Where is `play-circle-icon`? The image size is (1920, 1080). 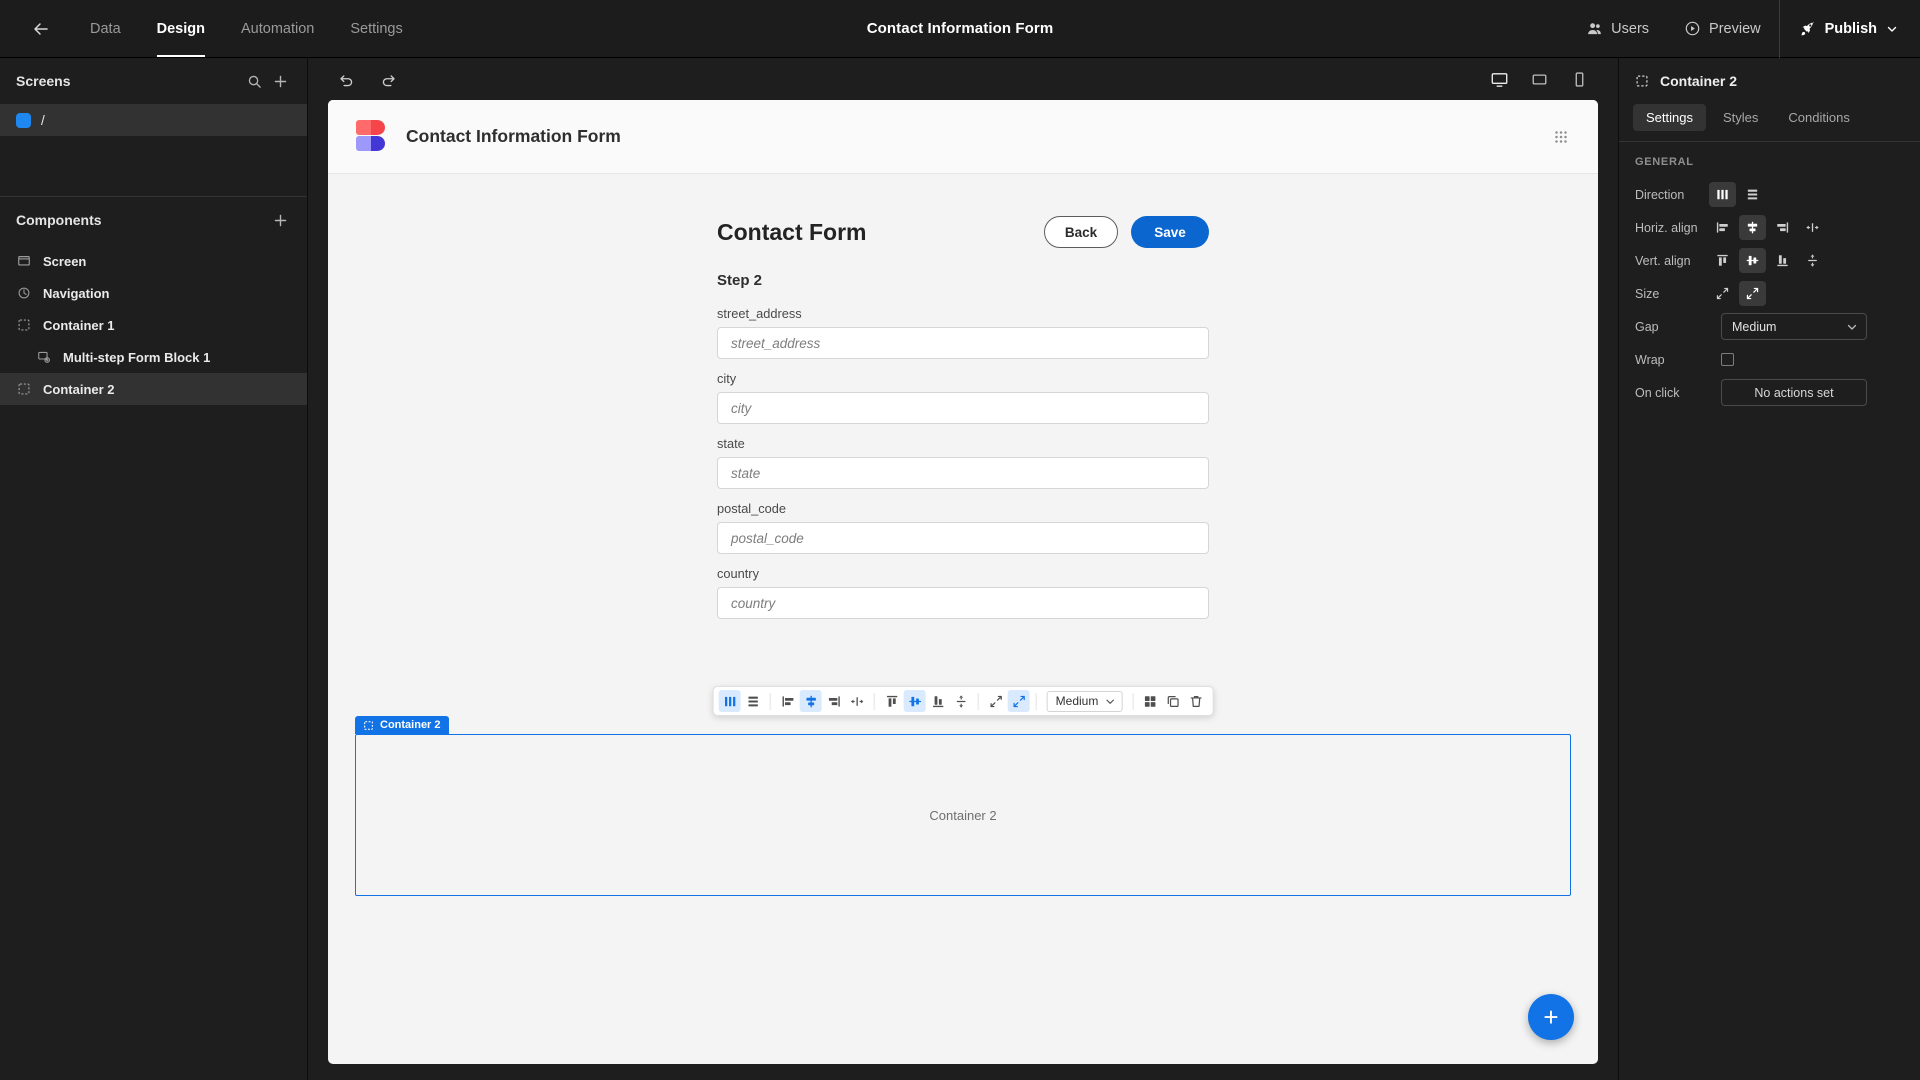
play-circle-icon is located at coordinates (1692, 28).